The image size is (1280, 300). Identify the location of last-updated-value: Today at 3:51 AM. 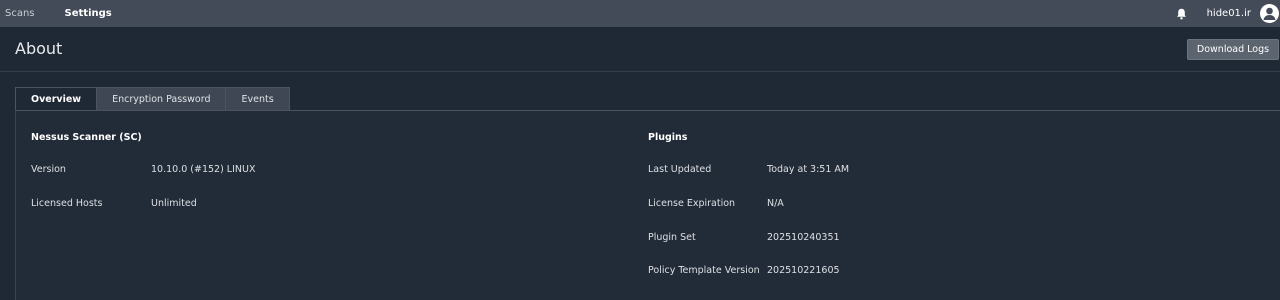
(808, 169).